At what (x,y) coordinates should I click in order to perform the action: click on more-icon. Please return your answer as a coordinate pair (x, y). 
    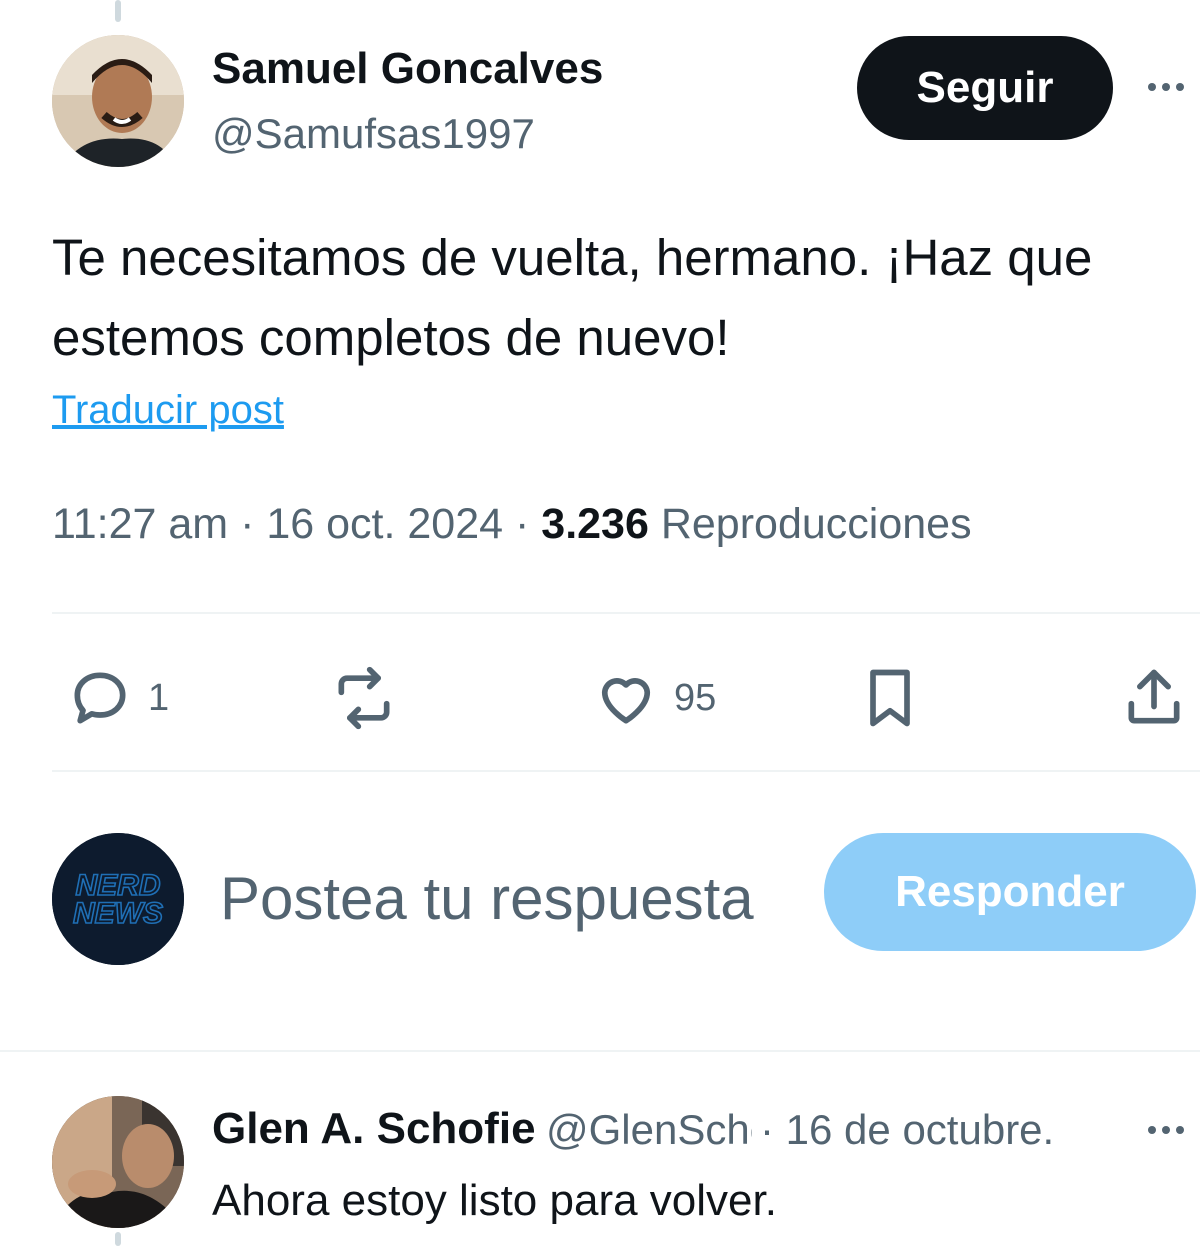
    Looking at the image, I should click on (1166, 87).